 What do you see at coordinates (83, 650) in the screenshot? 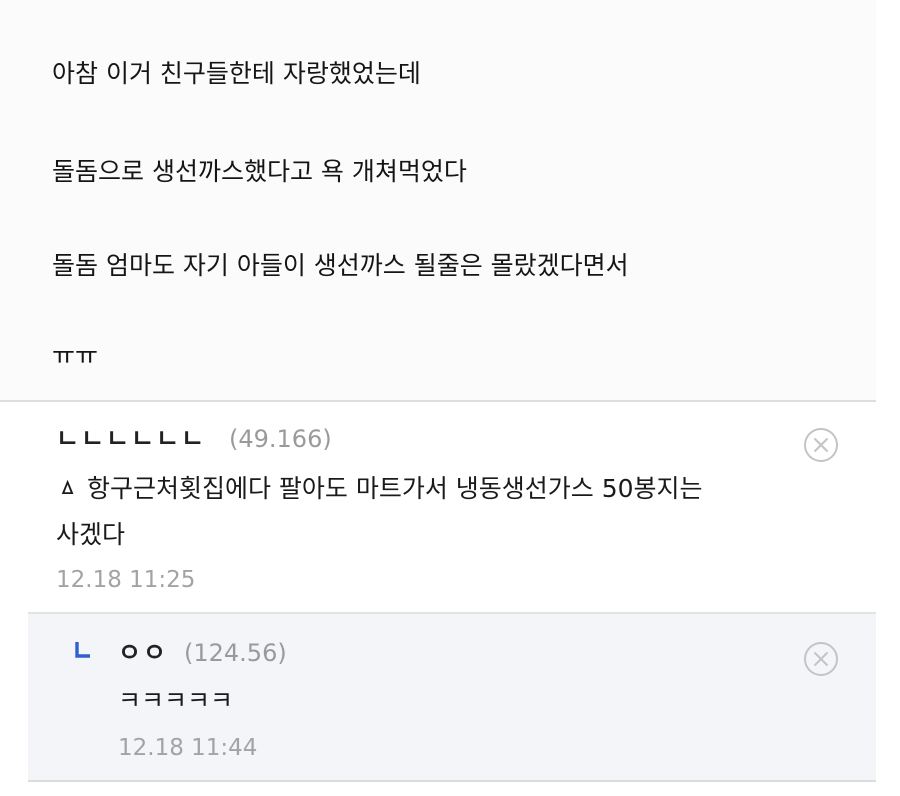
I see `reply-arrow-icon` at bounding box center [83, 650].